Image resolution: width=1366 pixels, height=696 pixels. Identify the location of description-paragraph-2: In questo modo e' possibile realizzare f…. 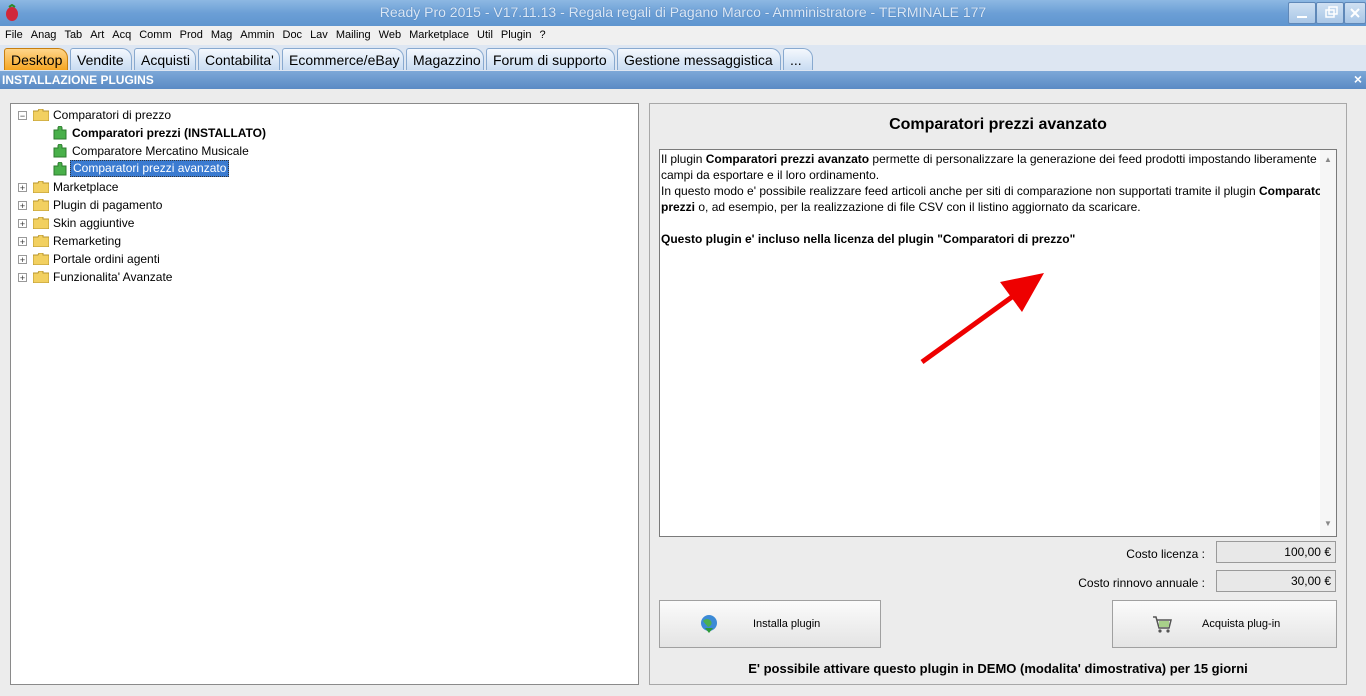
(996, 199).